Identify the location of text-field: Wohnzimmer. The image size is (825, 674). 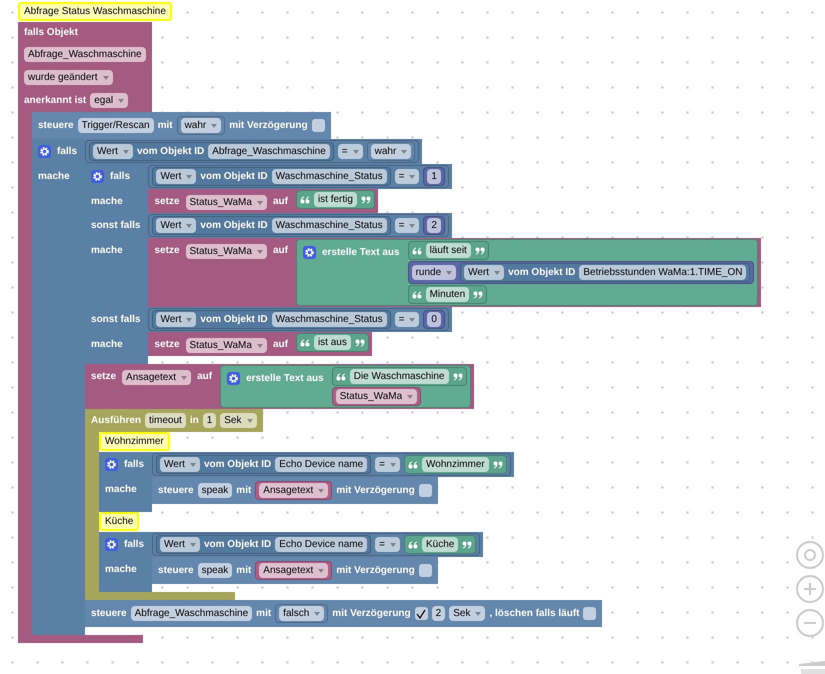
(455, 464).